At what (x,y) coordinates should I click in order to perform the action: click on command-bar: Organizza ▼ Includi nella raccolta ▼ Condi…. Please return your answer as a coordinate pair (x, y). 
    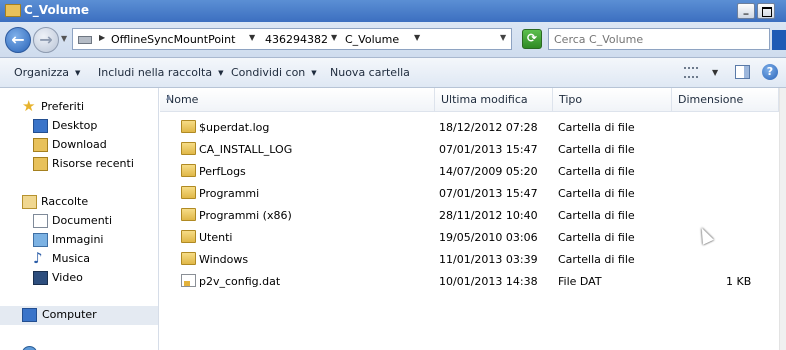
    Looking at the image, I should click on (393, 73).